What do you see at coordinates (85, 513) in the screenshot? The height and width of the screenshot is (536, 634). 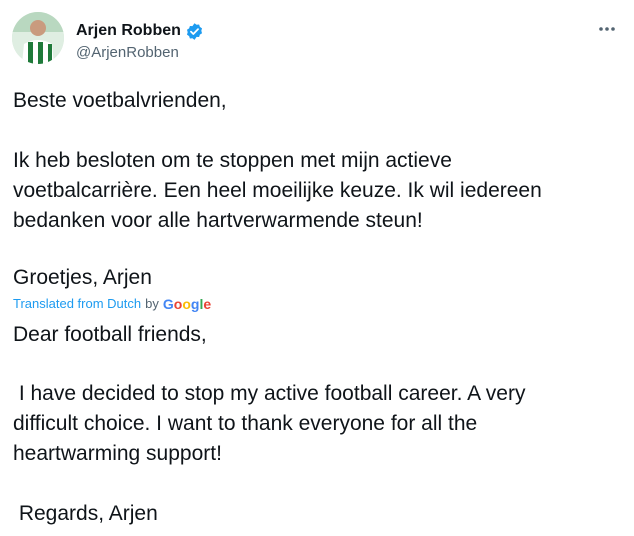 I see `translation-line-5: Regards, Arjen` at bounding box center [85, 513].